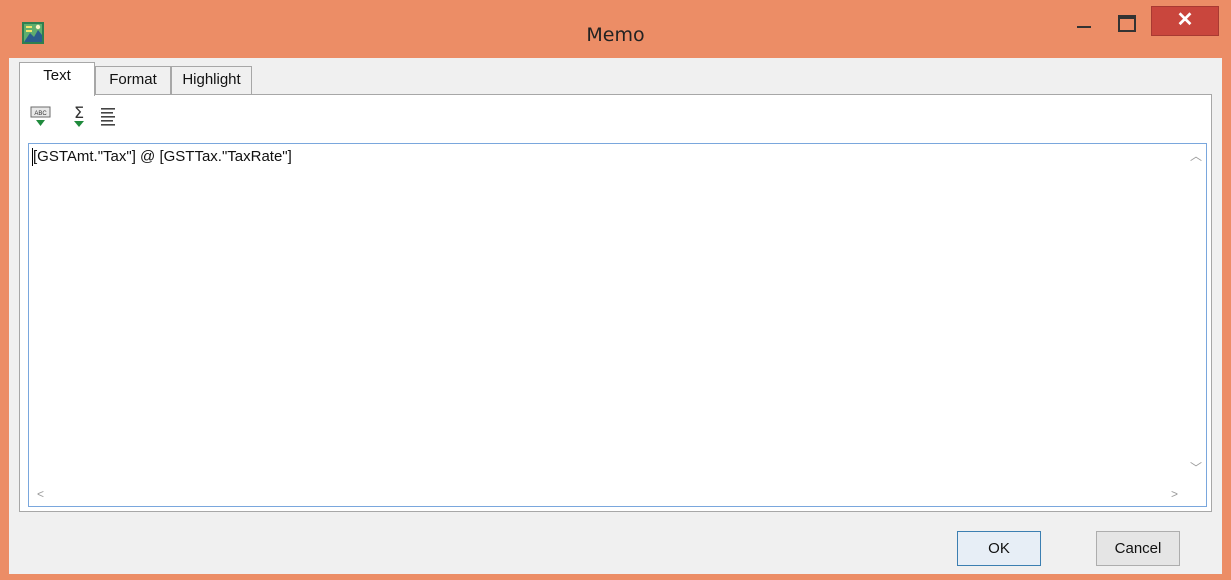 The width and height of the screenshot is (1231, 580). I want to click on close-icon: ✕, so click(1185, 20).